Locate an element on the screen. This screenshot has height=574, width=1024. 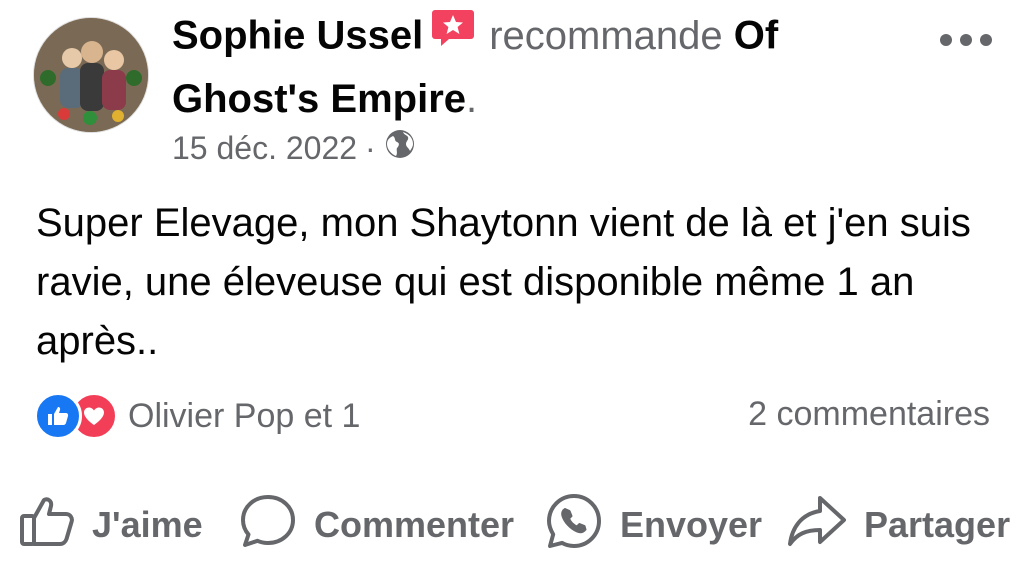
post-actions-bar: J'aime Commenter Envoyer Partager is located at coordinates (512, 525).